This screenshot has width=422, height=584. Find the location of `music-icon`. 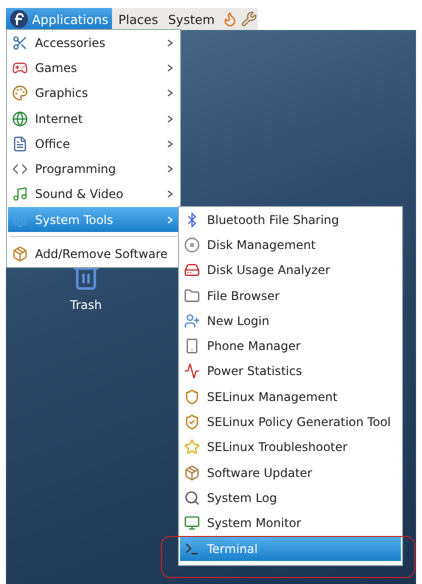

music-icon is located at coordinates (20, 194).